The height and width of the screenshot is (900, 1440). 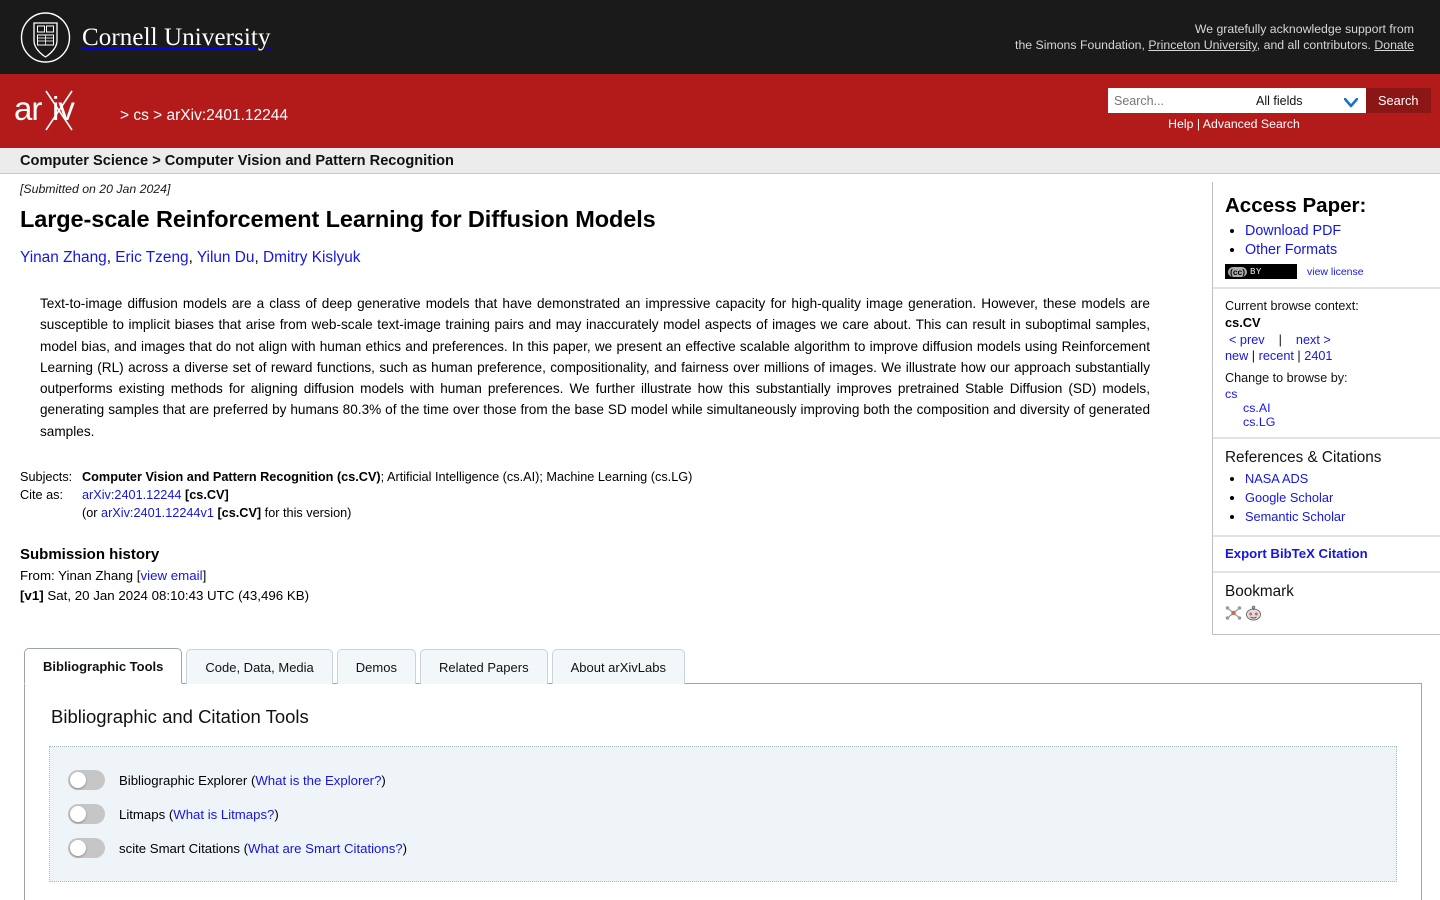 What do you see at coordinates (1179, 100) in the screenshot?
I see `search-input` at bounding box center [1179, 100].